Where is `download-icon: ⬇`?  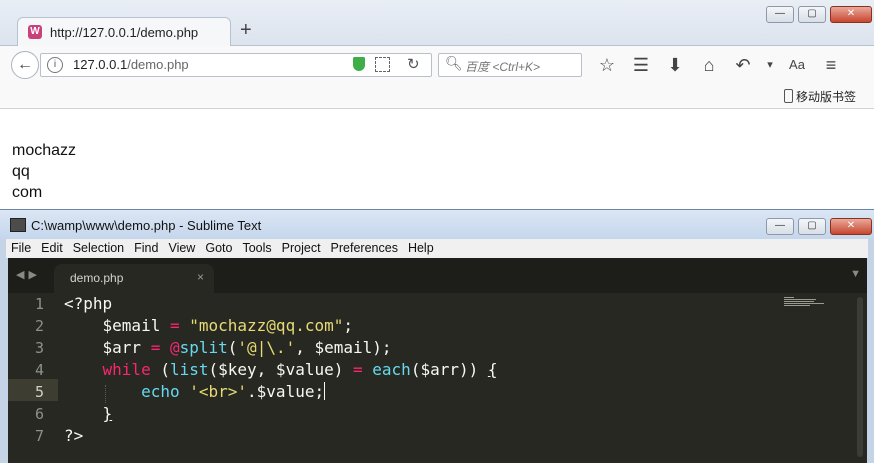
download-icon: ⬇ is located at coordinates (675, 65).